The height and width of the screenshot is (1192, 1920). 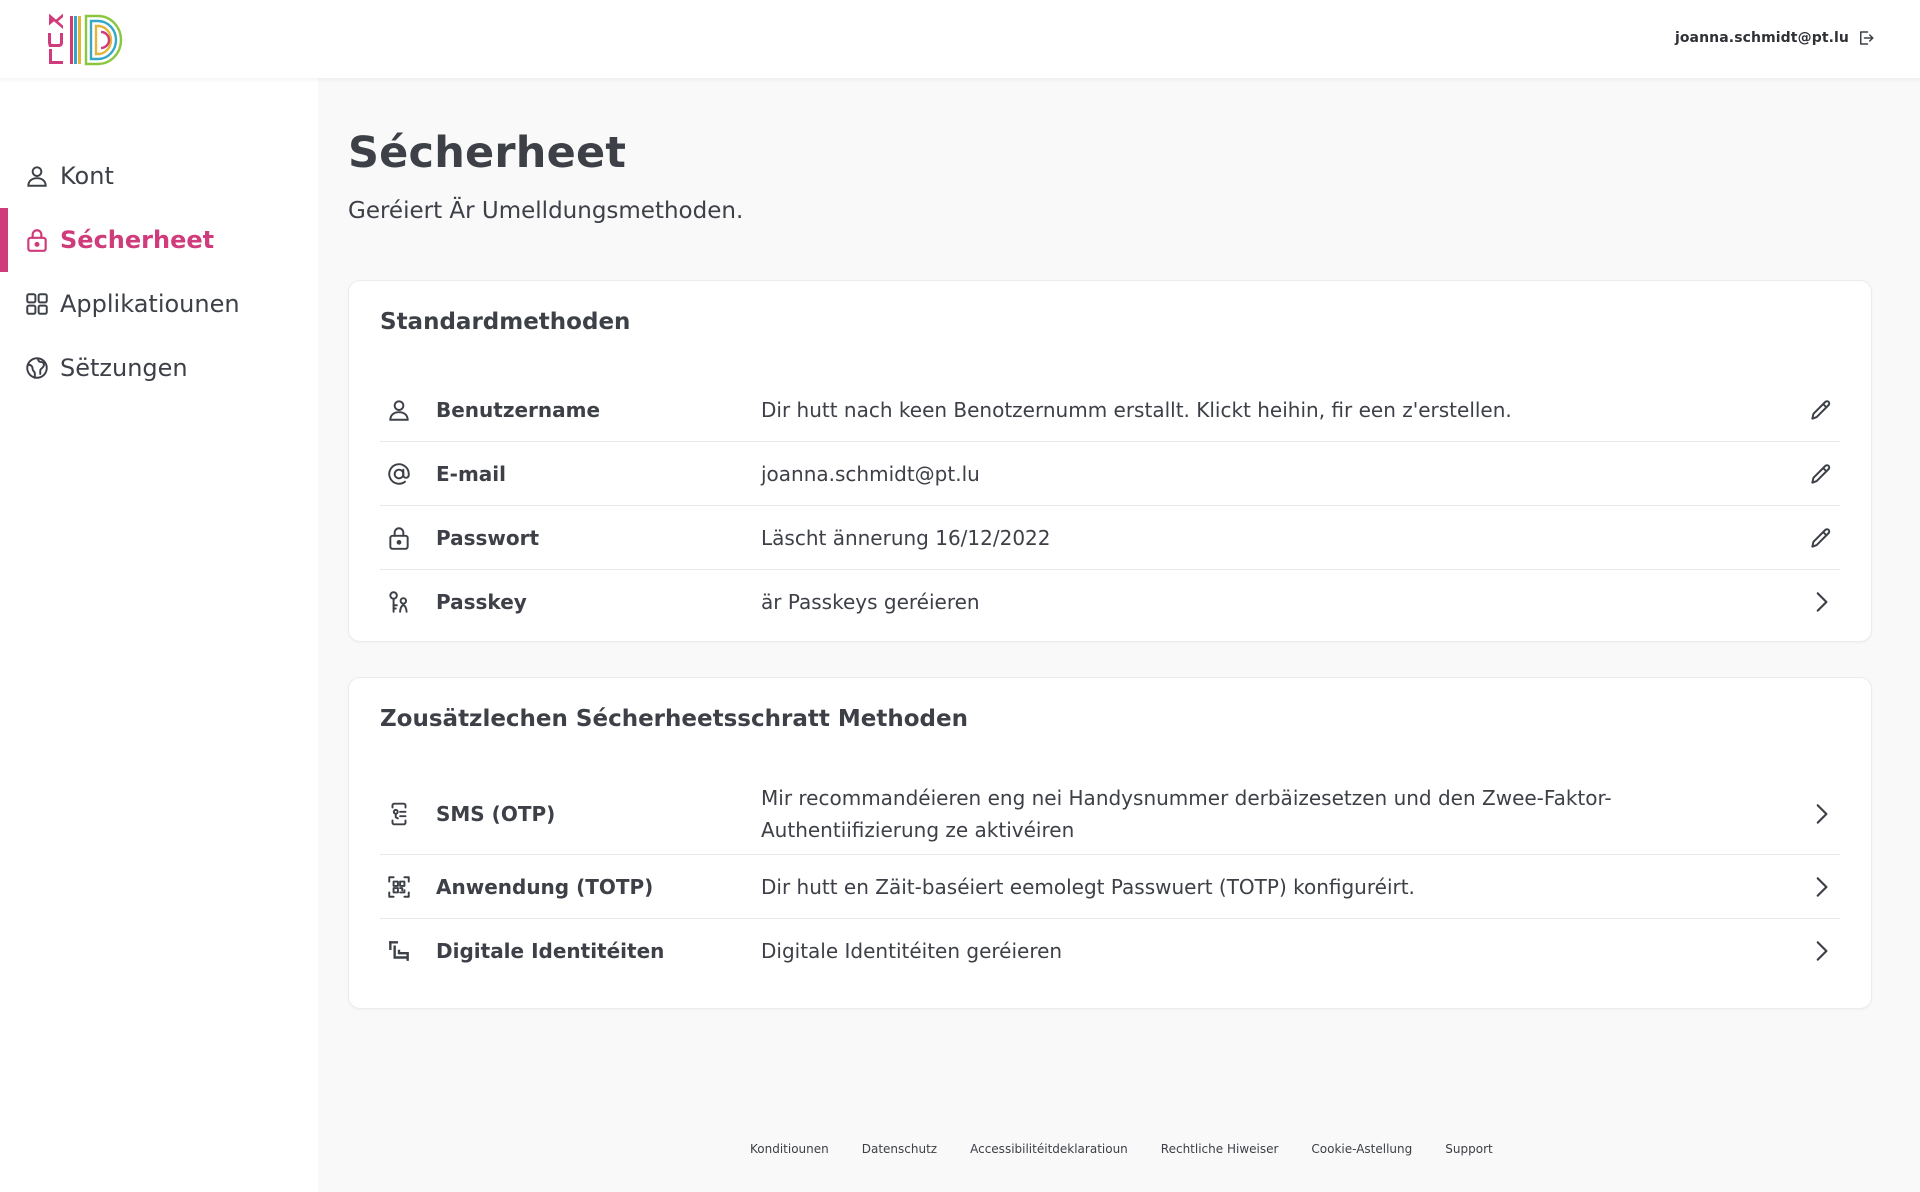 I want to click on method-label: Passkey, so click(x=481, y=601).